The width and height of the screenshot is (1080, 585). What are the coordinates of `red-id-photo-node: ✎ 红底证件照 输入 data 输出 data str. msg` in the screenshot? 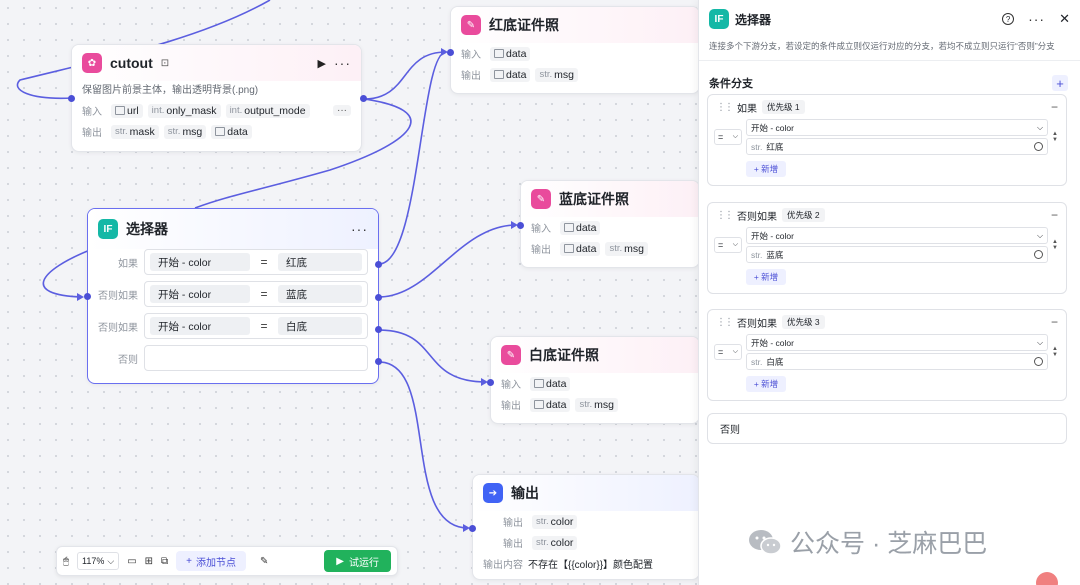 It's located at (575, 50).